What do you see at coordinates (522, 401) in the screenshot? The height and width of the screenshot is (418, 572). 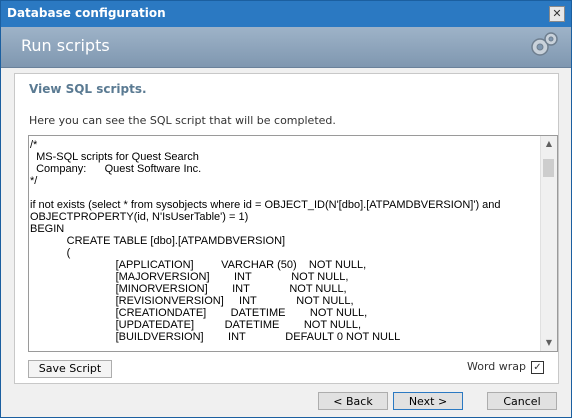 I see `cancel-button: Cancel` at bounding box center [522, 401].